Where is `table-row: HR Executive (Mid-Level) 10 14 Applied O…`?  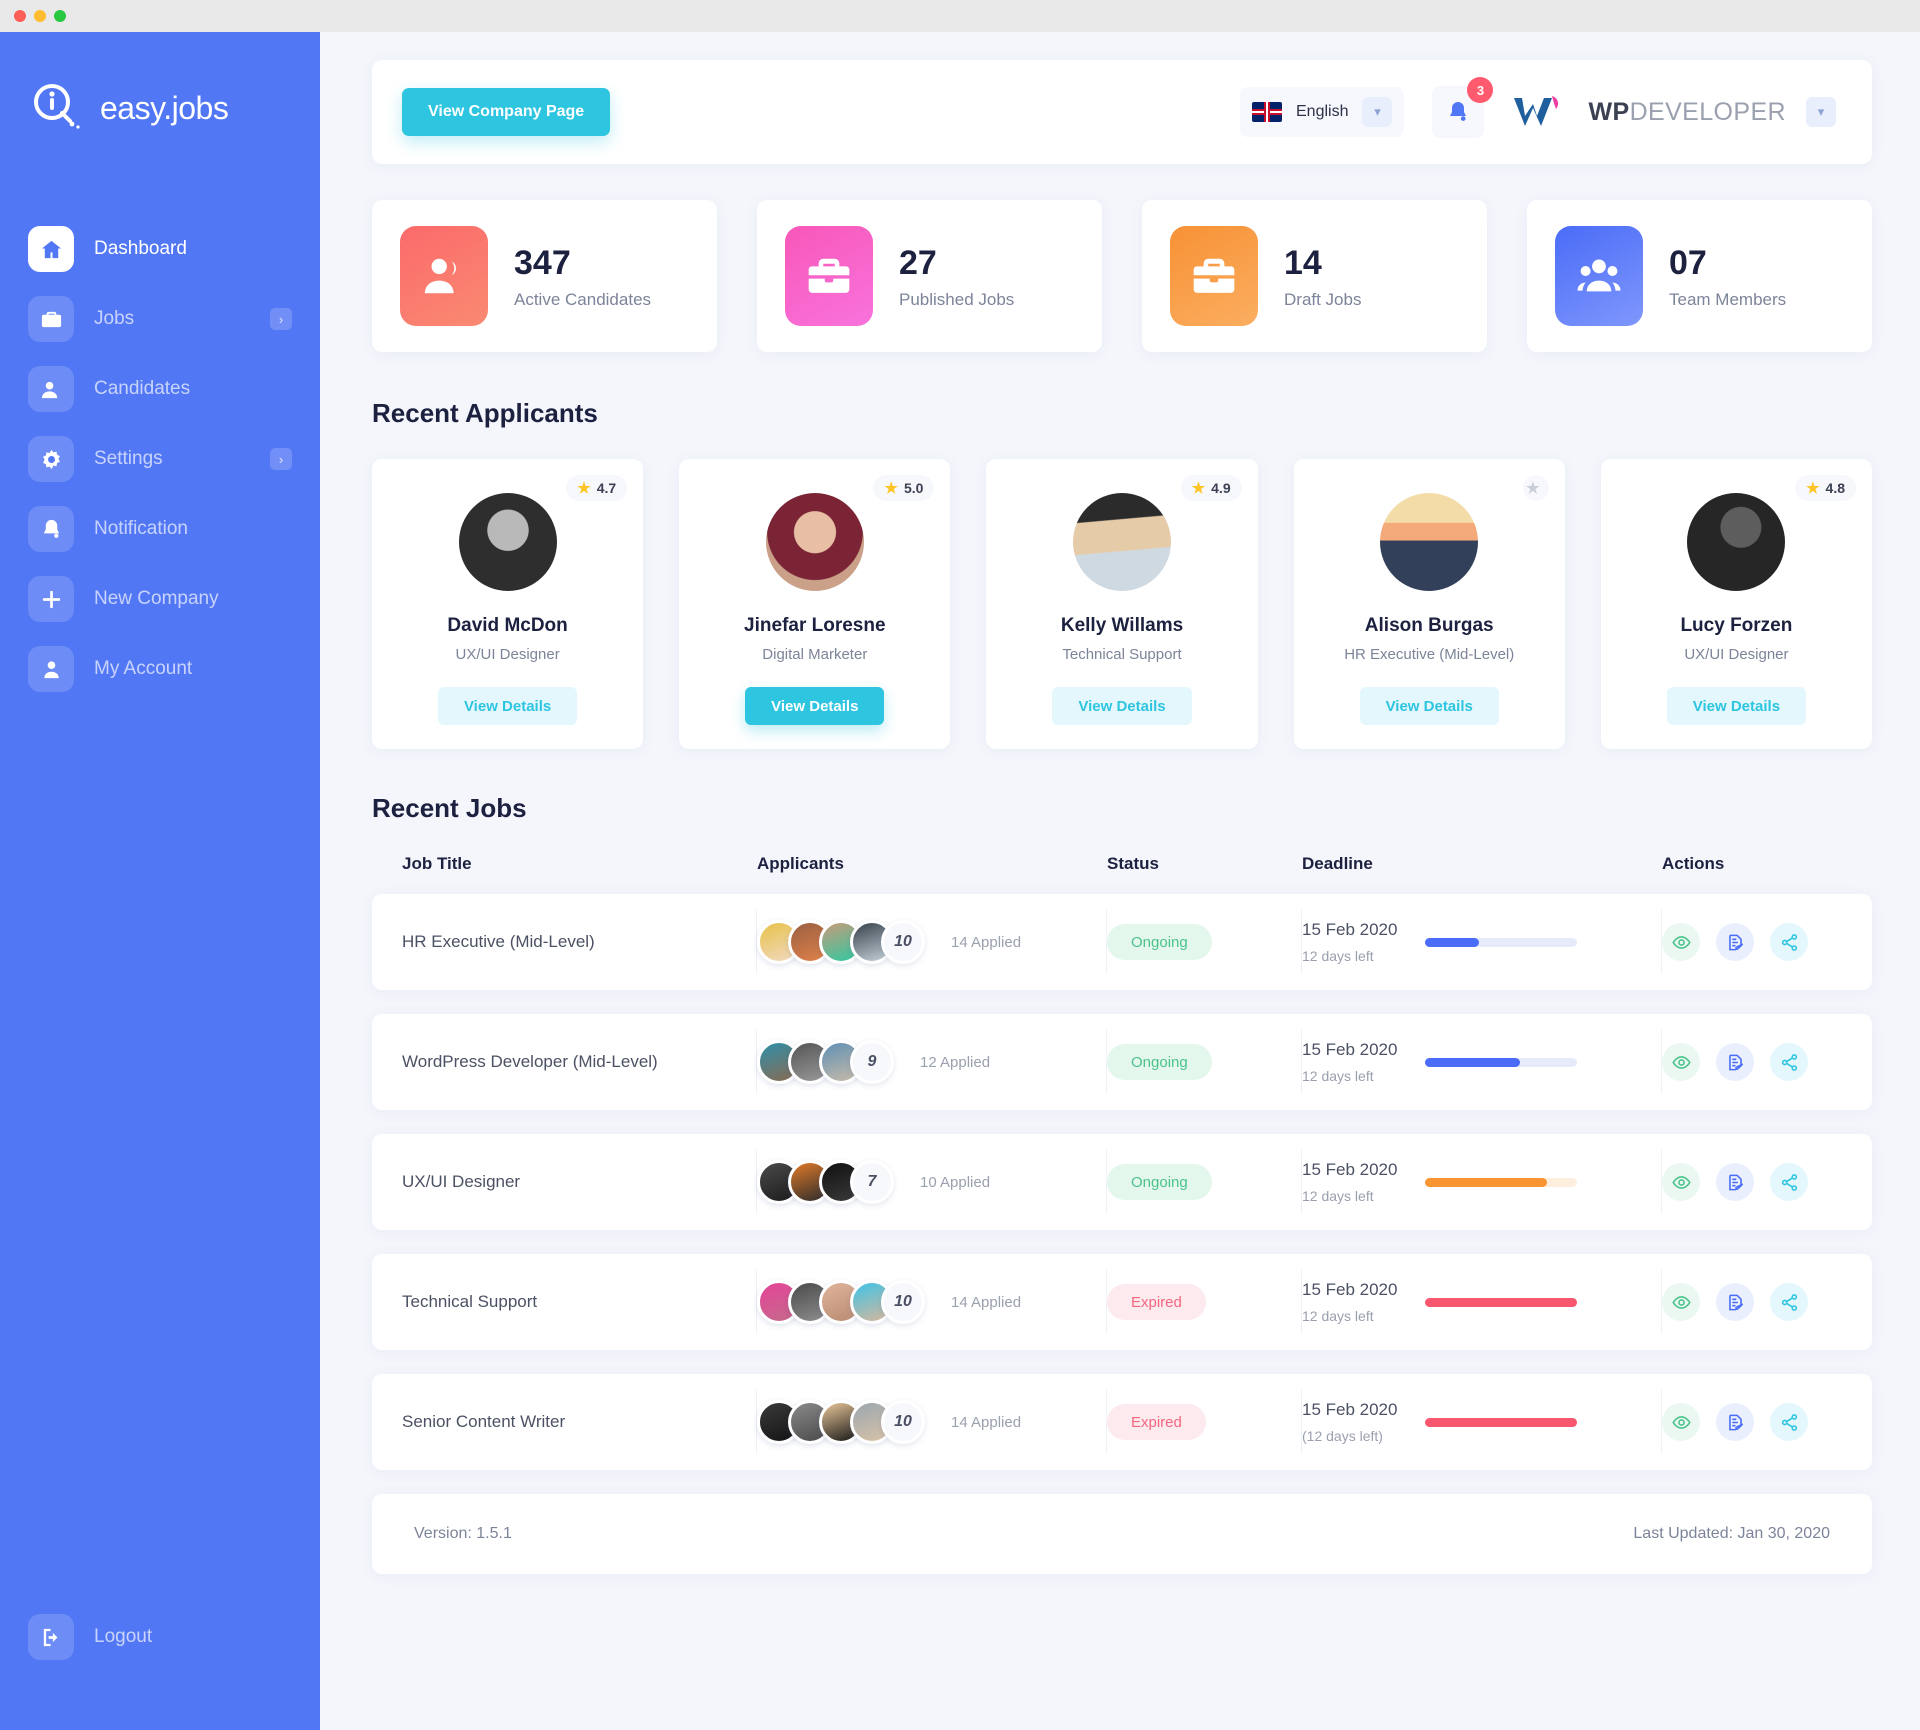
table-row: HR Executive (Mid-Level) 10 14 Applied O… is located at coordinates (1122, 942).